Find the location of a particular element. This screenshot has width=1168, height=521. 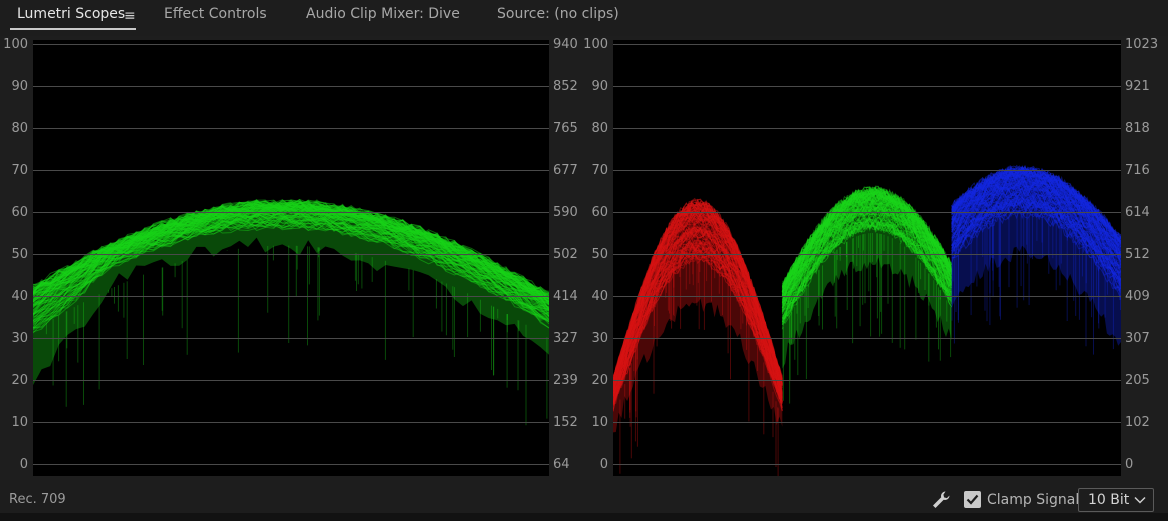

scale-tick-label-right: 307 is located at coordinates (1137, 338).